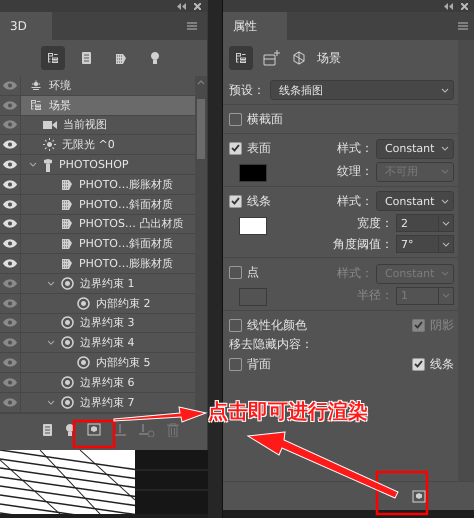 Image resolution: width=474 pixels, height=518 pixels. Describe the element at coordinates (299, 58) in the screenshot. I see `coordinates-icon` at that location.